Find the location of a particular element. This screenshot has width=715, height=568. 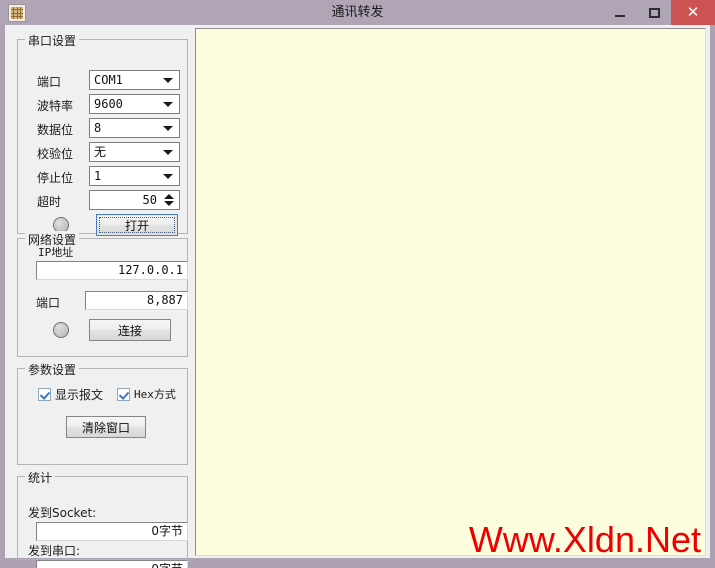

network-status-led is located at coordinates (61, 330).